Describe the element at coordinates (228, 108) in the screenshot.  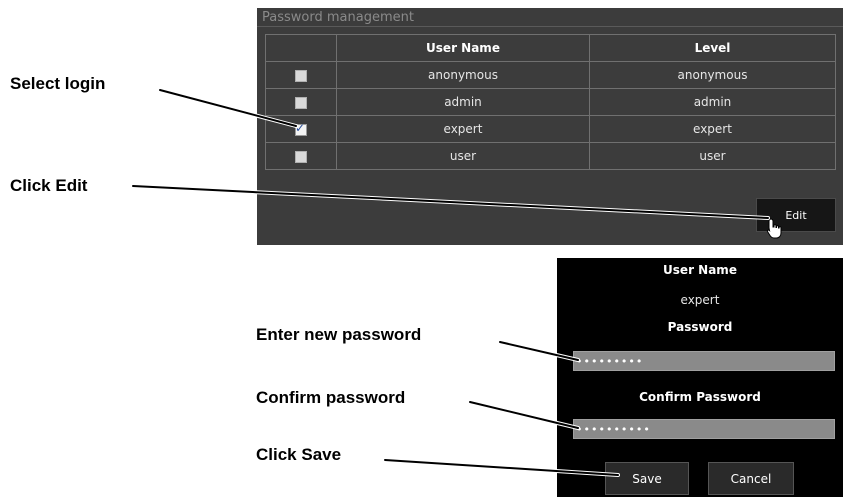
I see `leader-select-login` at that location.